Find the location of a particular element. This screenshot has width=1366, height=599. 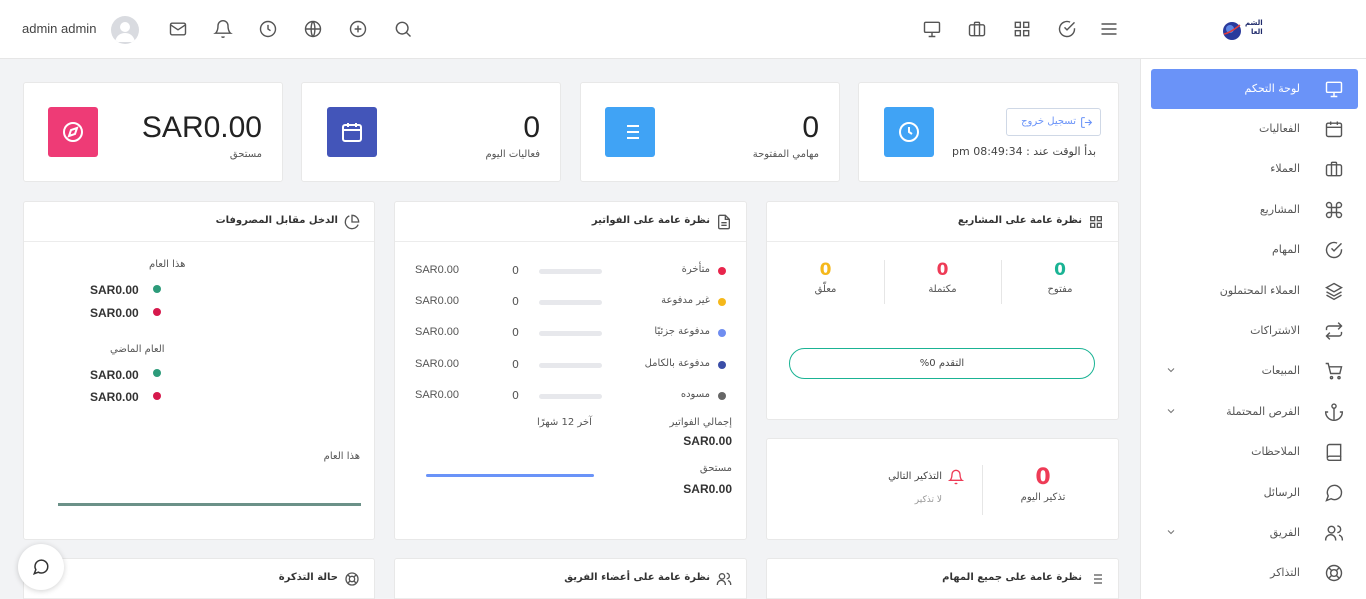

sidebar-item-sales: المبيعات is located at coordinates (1254, 371).